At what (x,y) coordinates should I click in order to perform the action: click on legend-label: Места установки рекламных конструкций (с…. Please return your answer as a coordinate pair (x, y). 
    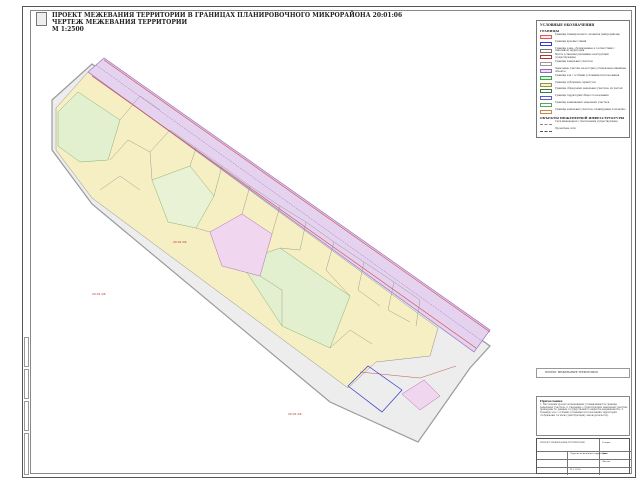
    Looking at the image, I should click on (582, 56).